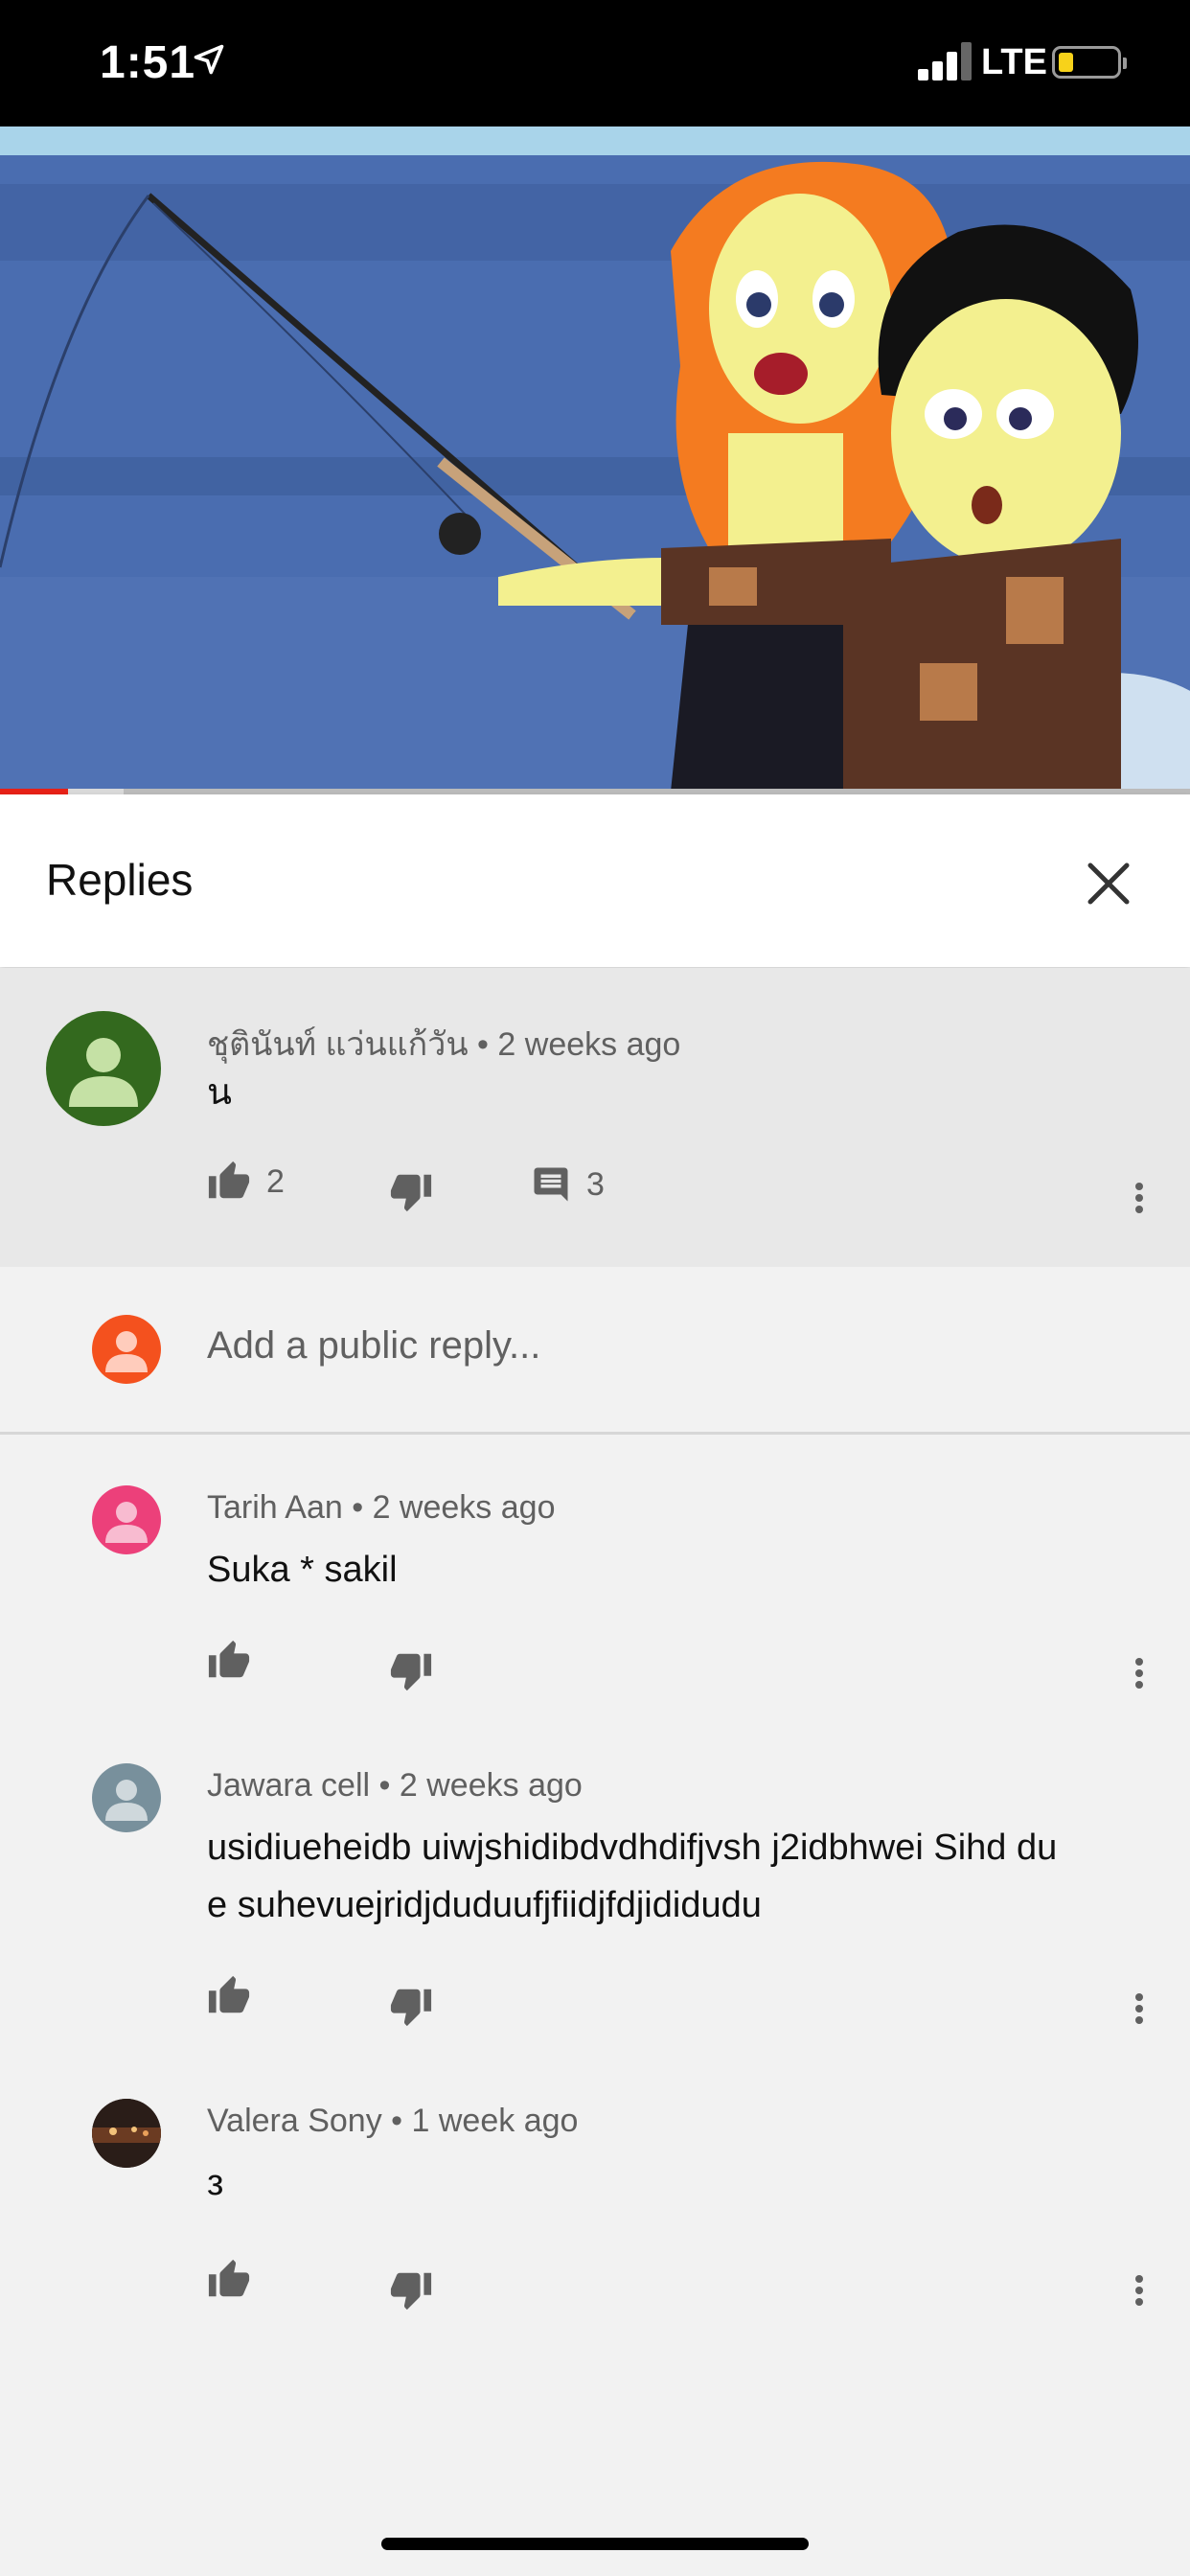 The image size is (1190, 2576). Describe the element at coordinates (120, 880) in the screenshot. I see `replies-title: Replies` at that location.